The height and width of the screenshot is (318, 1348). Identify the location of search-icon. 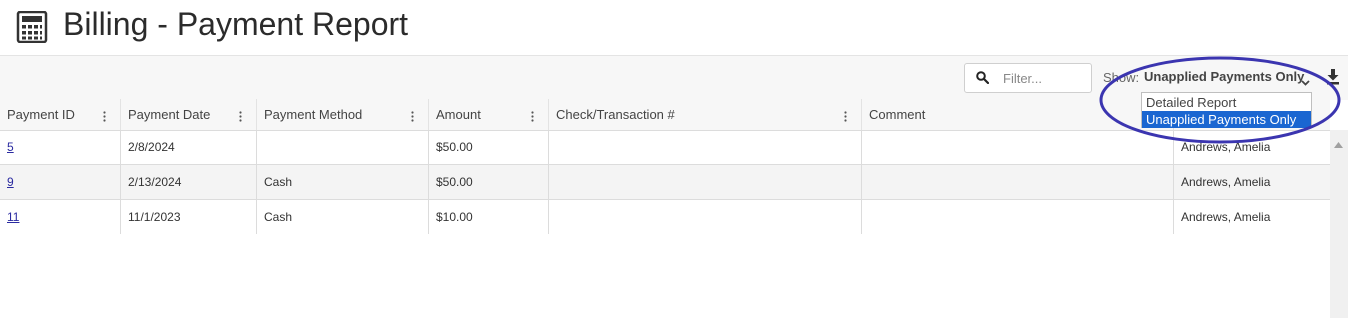
(983, 80).